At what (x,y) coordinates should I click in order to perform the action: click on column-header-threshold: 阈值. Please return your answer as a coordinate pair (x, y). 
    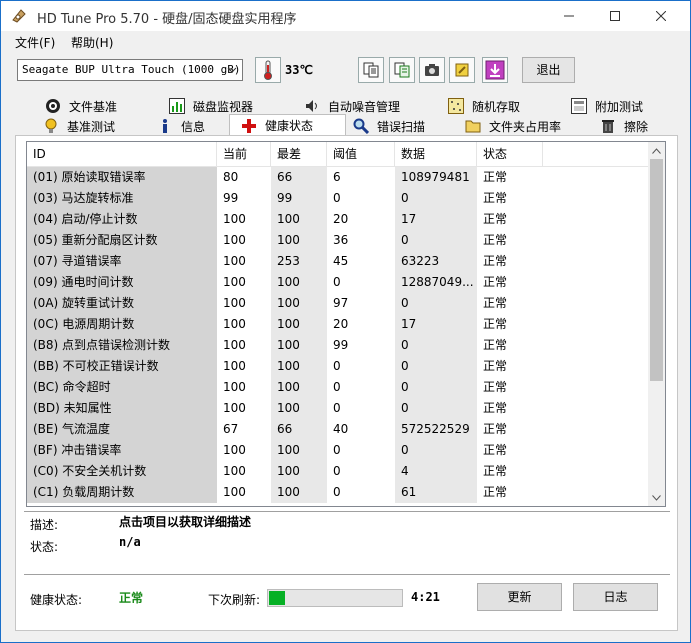
    Looking at the image, I should click on (361, 154).